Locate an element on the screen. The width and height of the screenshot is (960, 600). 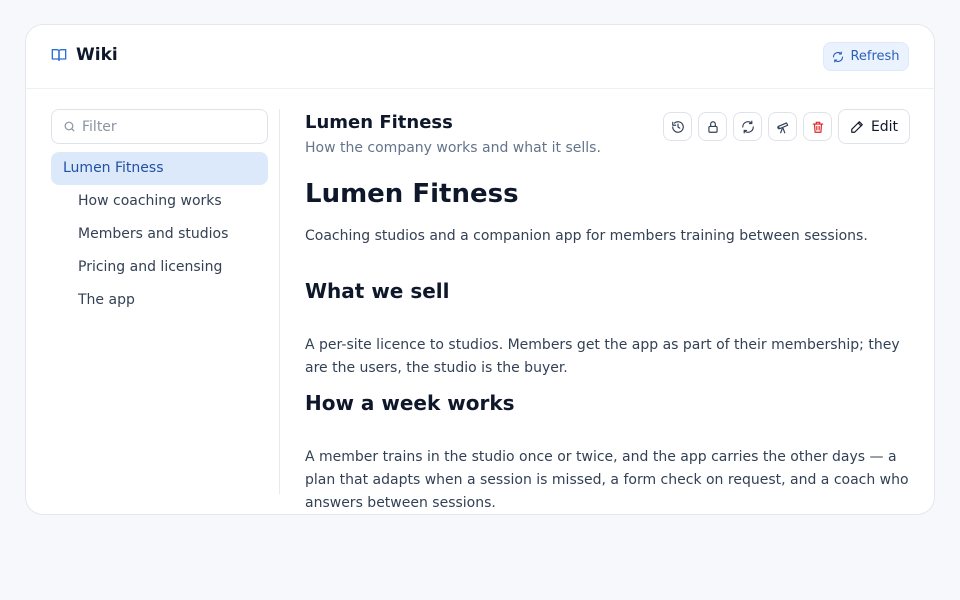
lock-icon is located at coordinates (713, 127).